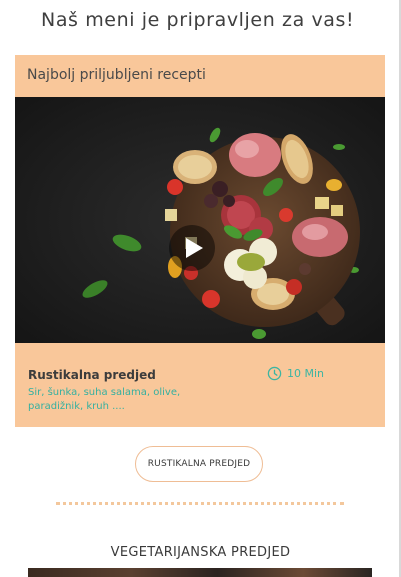 The image size is (401, 577). I want to click on section-title: VEGETARIJANSKA PREDJED, so click(200, 552).